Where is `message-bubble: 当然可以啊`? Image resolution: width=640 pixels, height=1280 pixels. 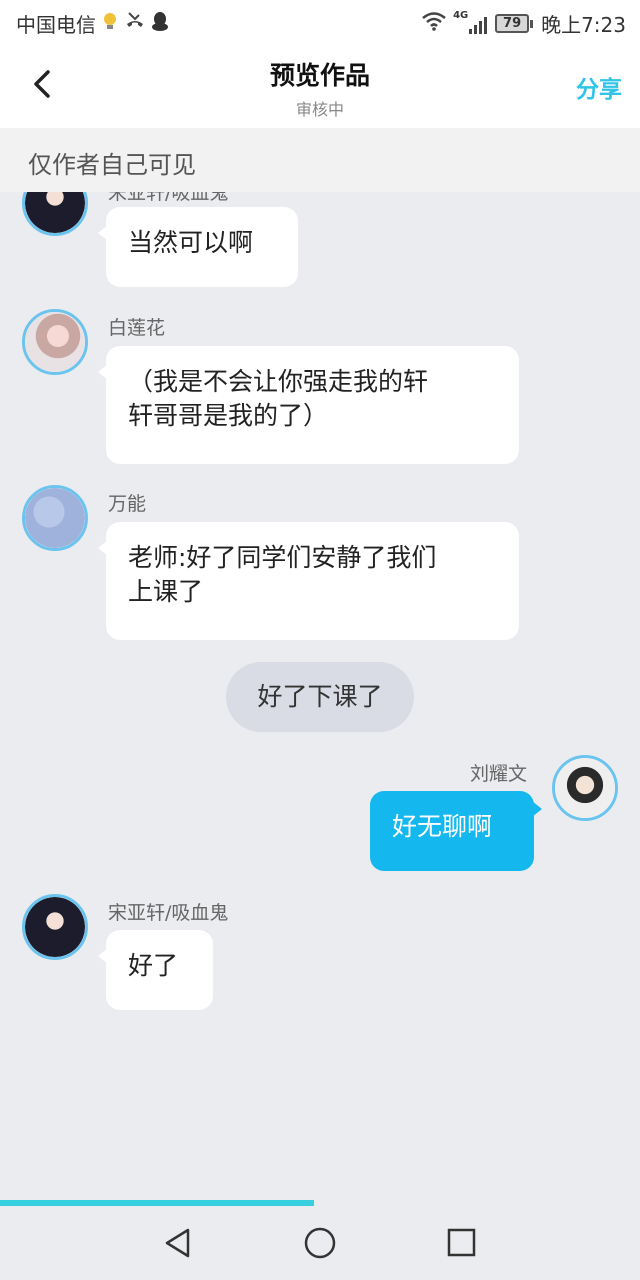
message-bubble: 当然可以啊 is located at coordinates (198, 247).